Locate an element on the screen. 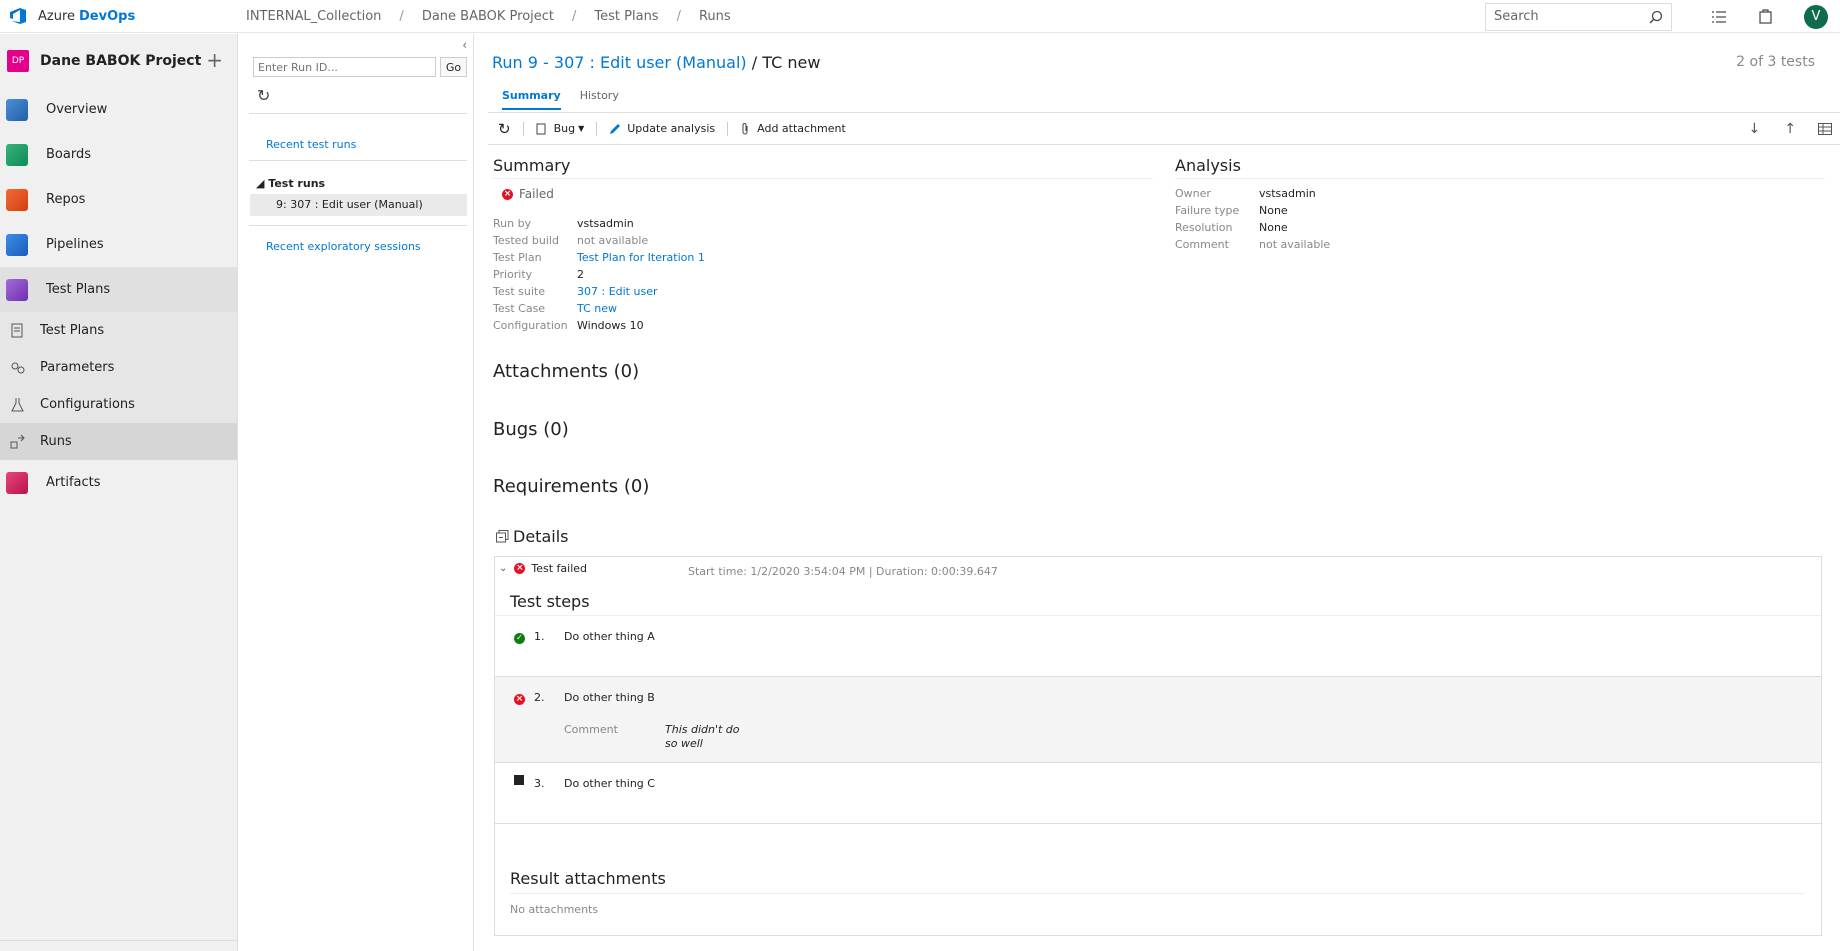 Image resolution: width=1840 pixels, height=951 pixels. parameters-icon is located at coordinates (18, 367).